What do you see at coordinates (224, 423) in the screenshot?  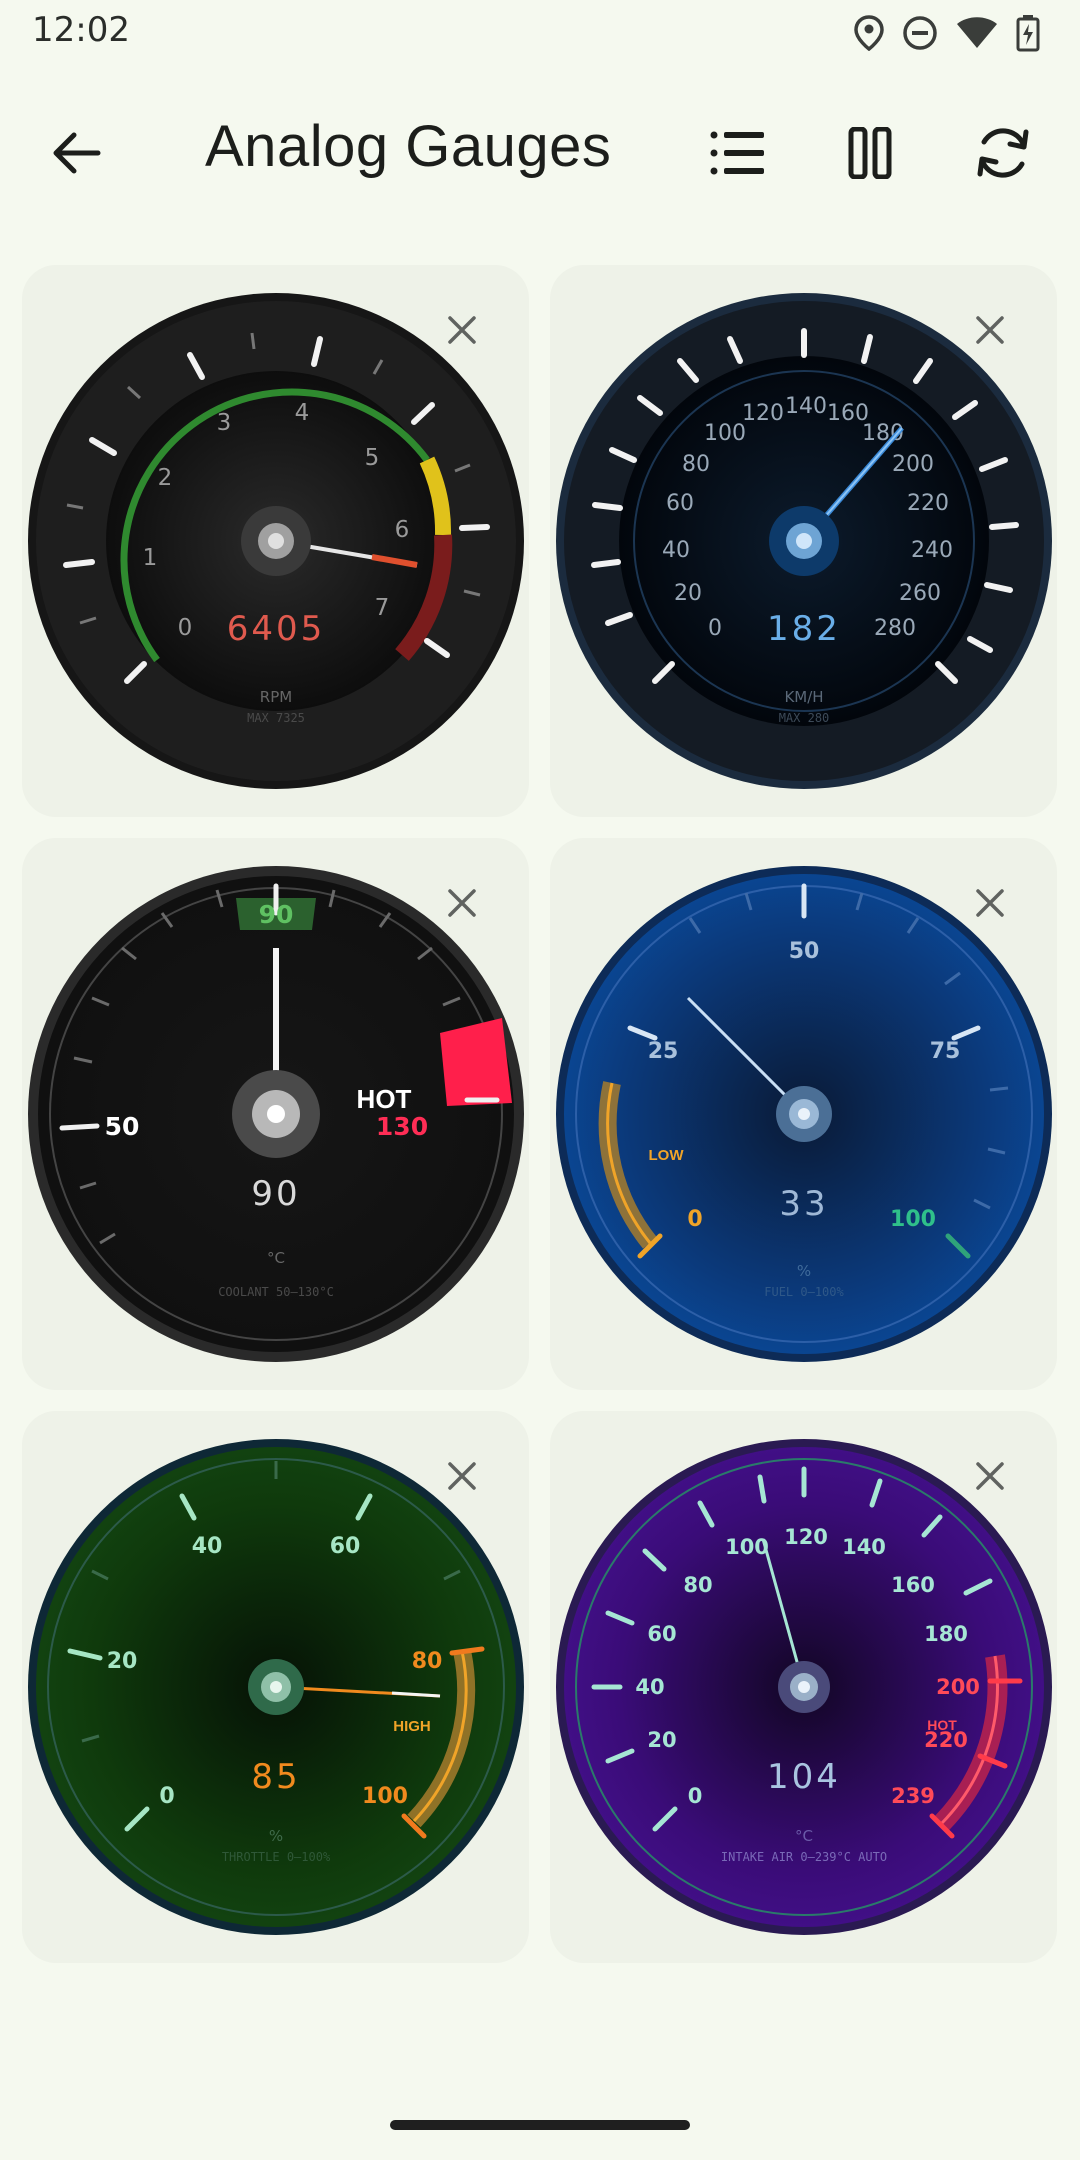 I see `rpm-tick-label: 3` at bounding box center [224, 423].